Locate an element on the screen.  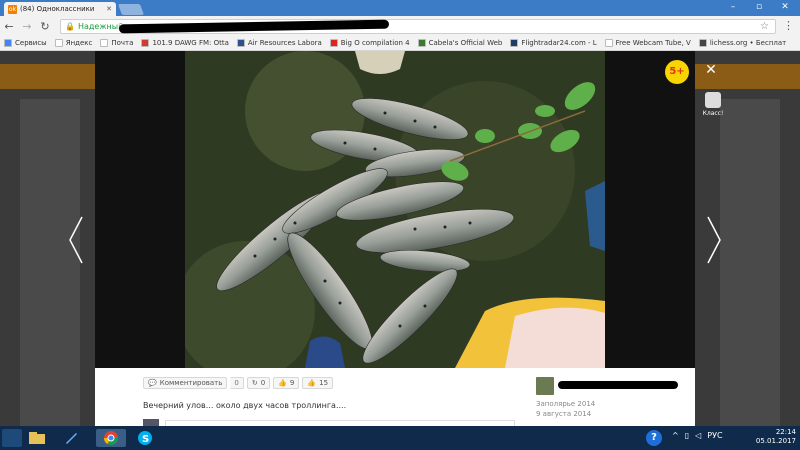
bookmark-label: Почта is located at coordinates (122, 43).